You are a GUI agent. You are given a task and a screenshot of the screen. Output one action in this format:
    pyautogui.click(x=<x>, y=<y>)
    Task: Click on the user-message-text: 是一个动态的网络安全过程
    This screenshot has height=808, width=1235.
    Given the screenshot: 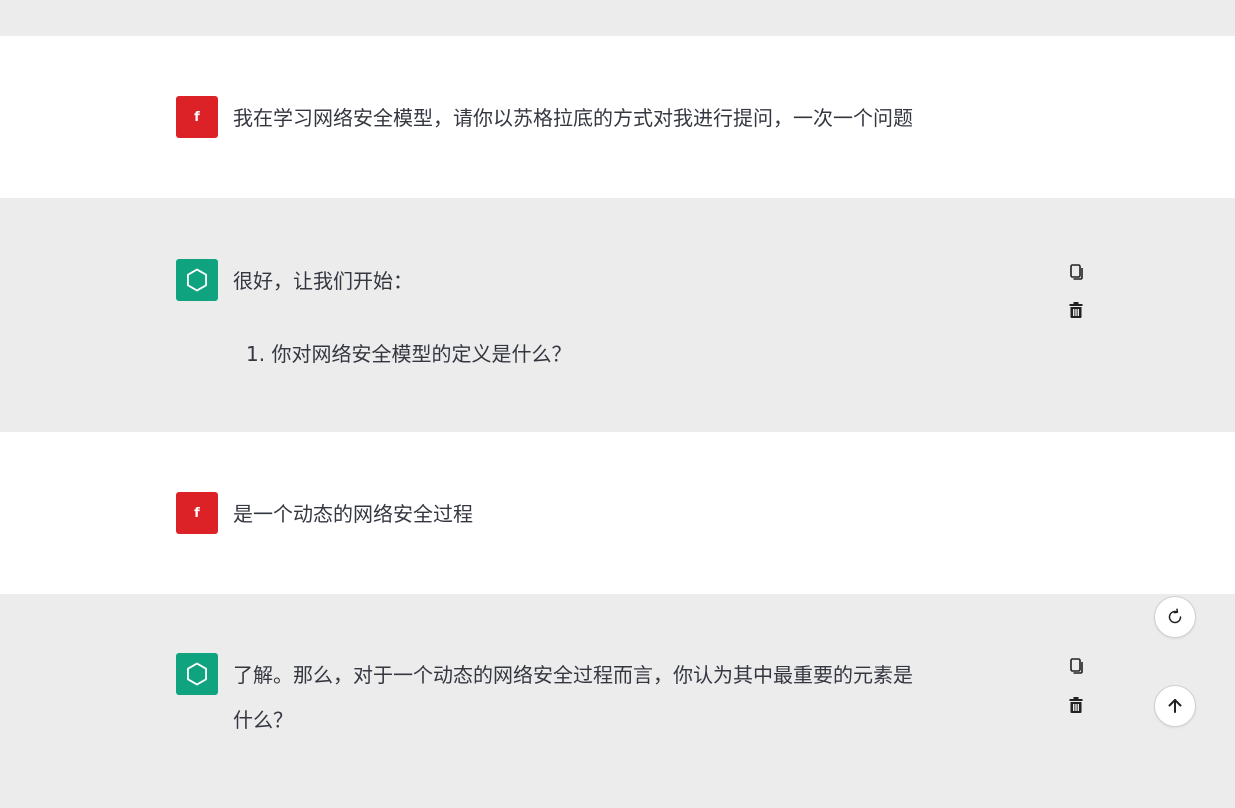 What is the action you would take?
    pyautogui.click(x=353, y=514)
    